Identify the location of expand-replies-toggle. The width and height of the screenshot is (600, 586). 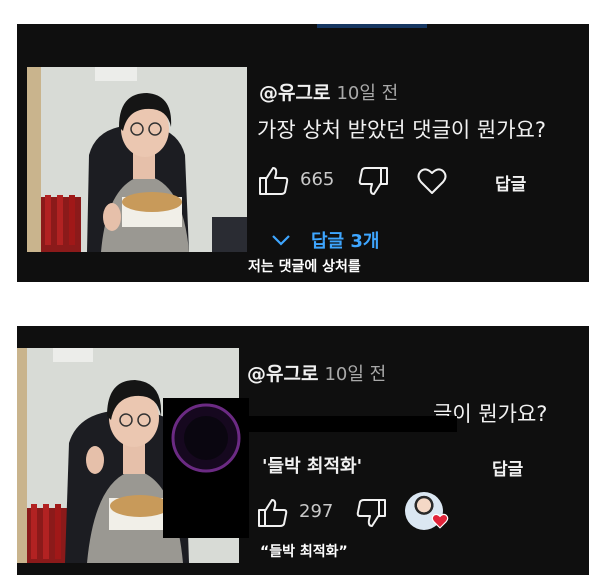
(281, 241).